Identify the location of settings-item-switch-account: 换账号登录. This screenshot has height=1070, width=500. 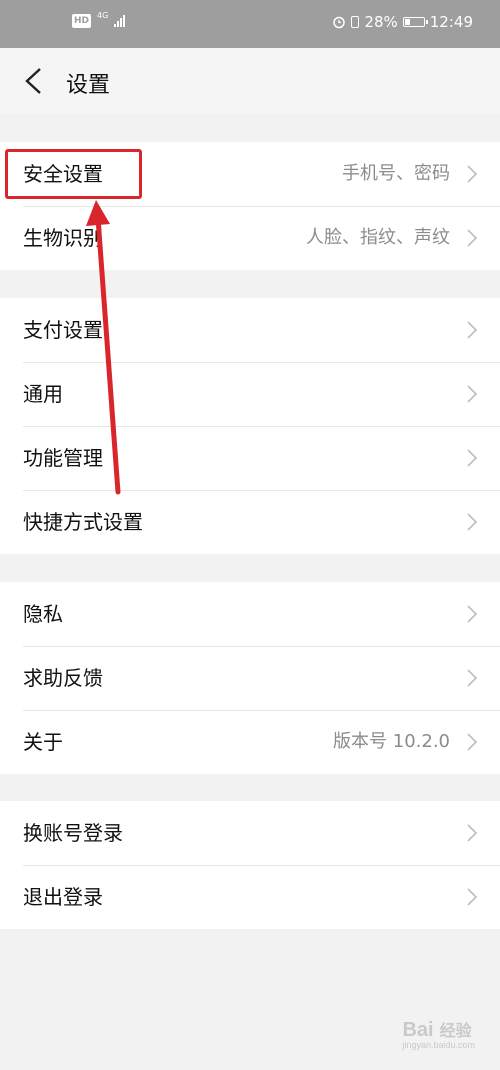
(250, 833).